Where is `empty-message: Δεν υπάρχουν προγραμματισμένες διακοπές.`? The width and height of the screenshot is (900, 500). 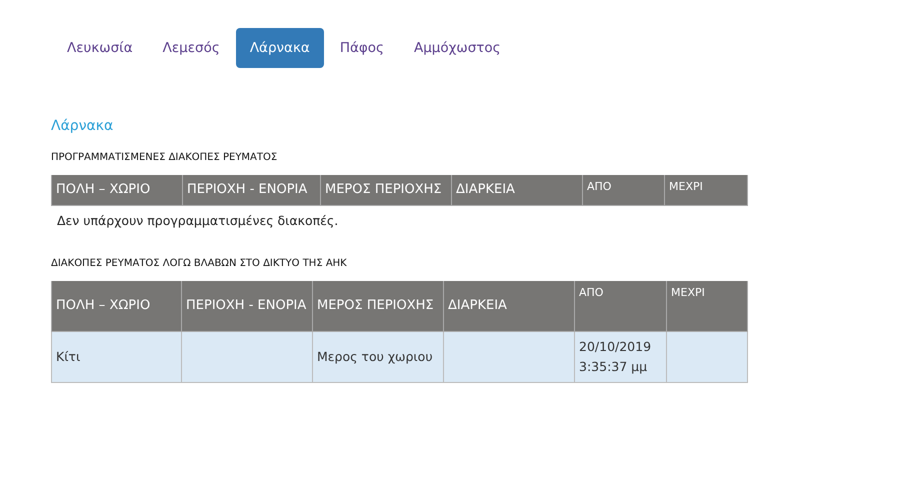 empty-message: Δεν υπάρχουν προγραμματισμένες διακοπές. is located at coordinates (198, 220).